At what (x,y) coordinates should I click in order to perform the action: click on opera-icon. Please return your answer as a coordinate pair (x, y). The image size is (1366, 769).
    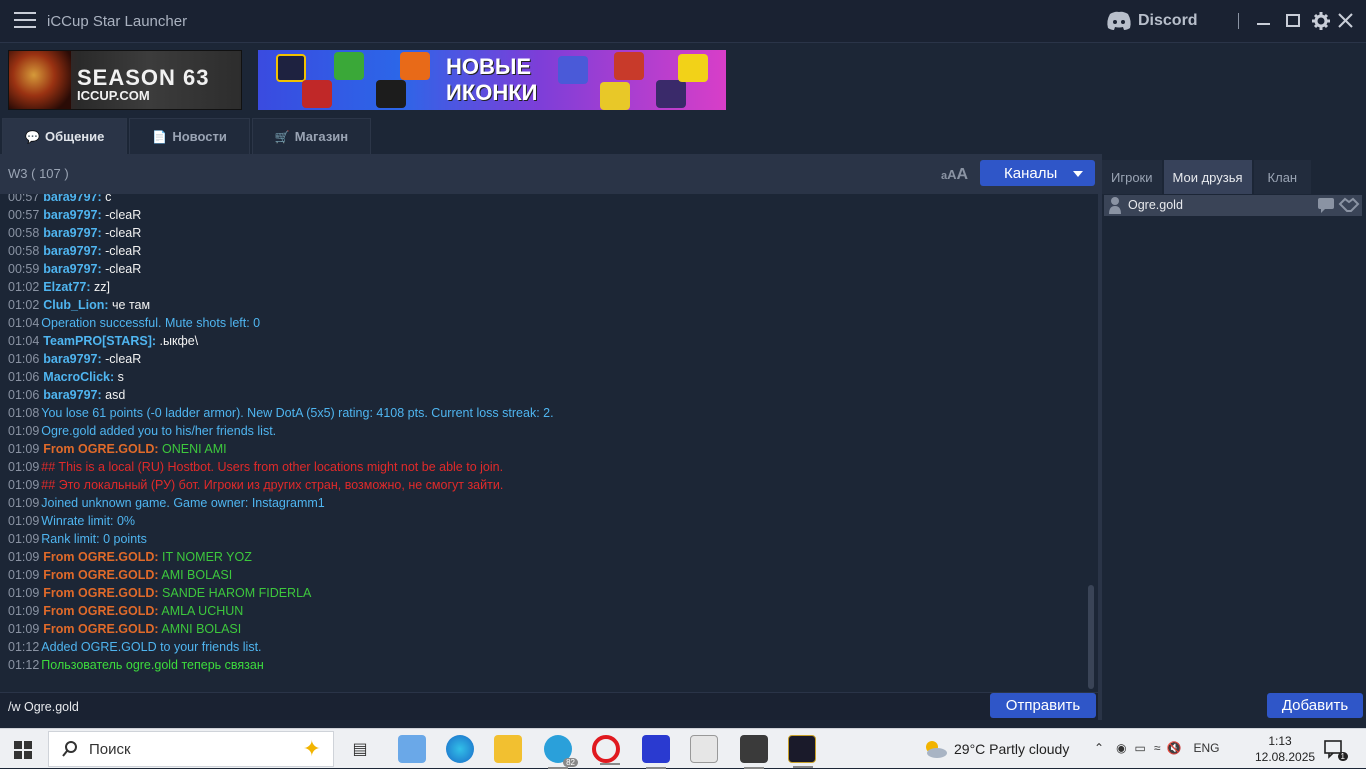
    Looking at the image, I should click on (606, 750).